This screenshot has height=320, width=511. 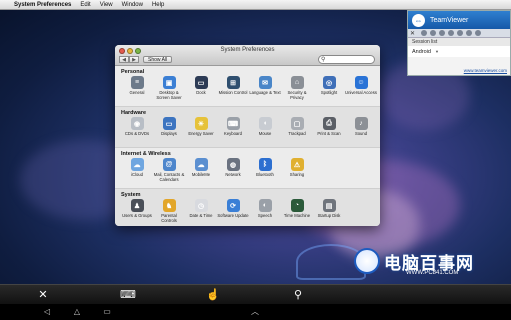 What do you see at coordinates (213, 295) in the screenshot?
I see `mouse-button: ☝` at bounding box center [213, 295].